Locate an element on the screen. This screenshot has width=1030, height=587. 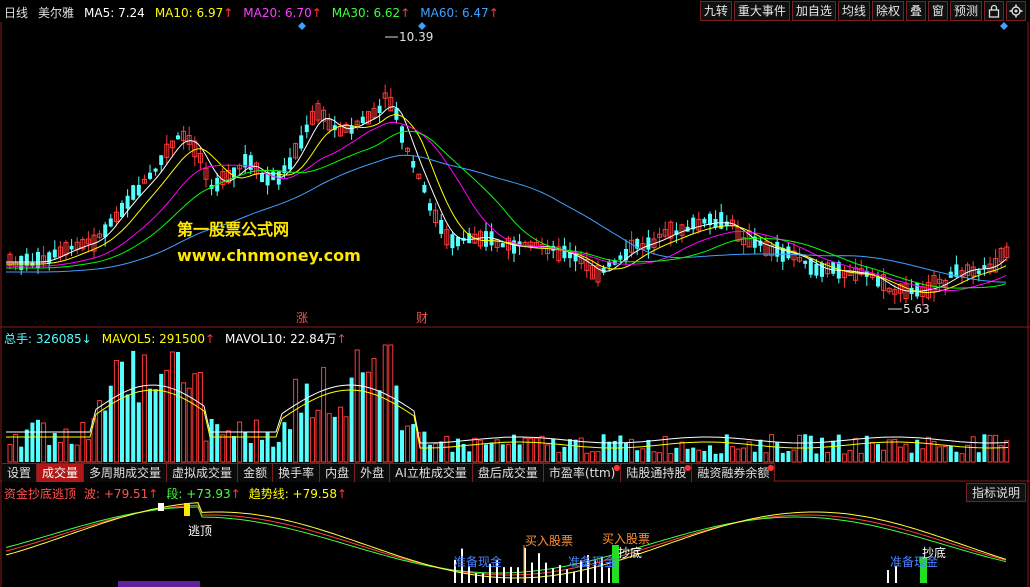
signal-label-buy-stock: 买入股票 is located at coordinates (549, 541).